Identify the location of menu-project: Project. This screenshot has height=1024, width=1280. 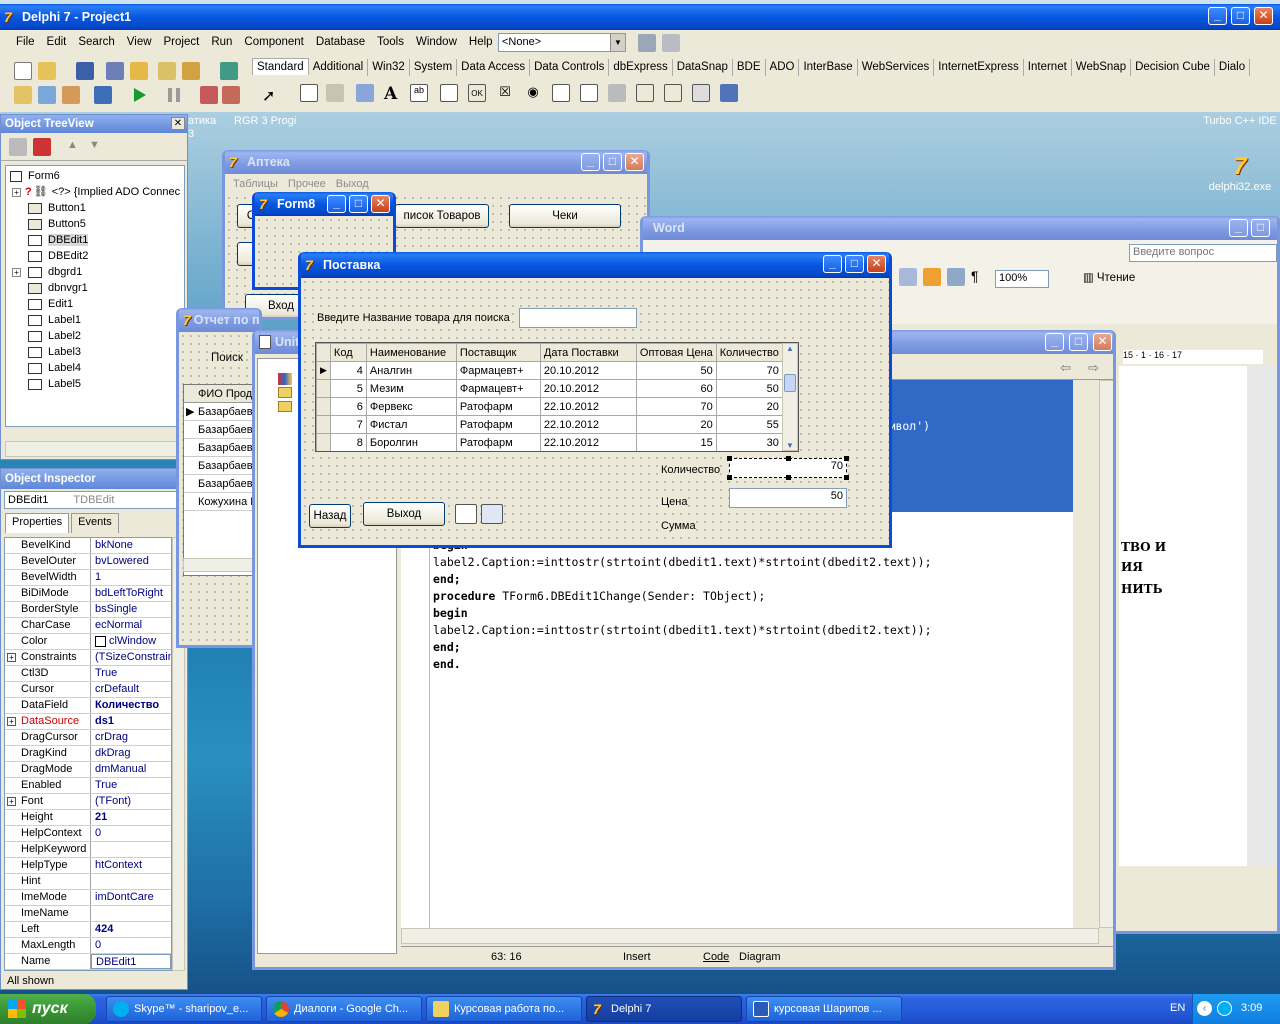
(182, 42).